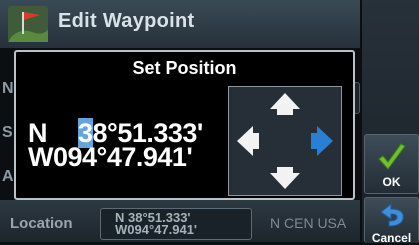 This screenshot has width=419, height=245. Describe the element at coordinates (390, 122) in the screenshot. I see `button-column: OK Cancel` at that location.